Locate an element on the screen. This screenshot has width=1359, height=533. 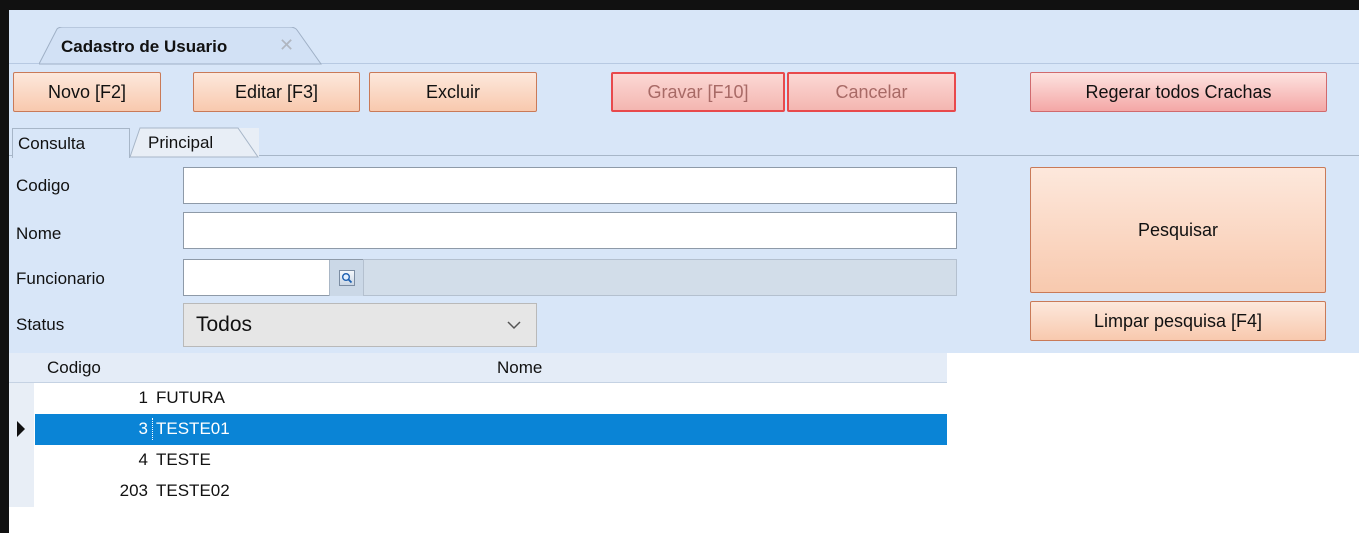
column-header-codigo: Codigo is located at coordinates (74, 368).